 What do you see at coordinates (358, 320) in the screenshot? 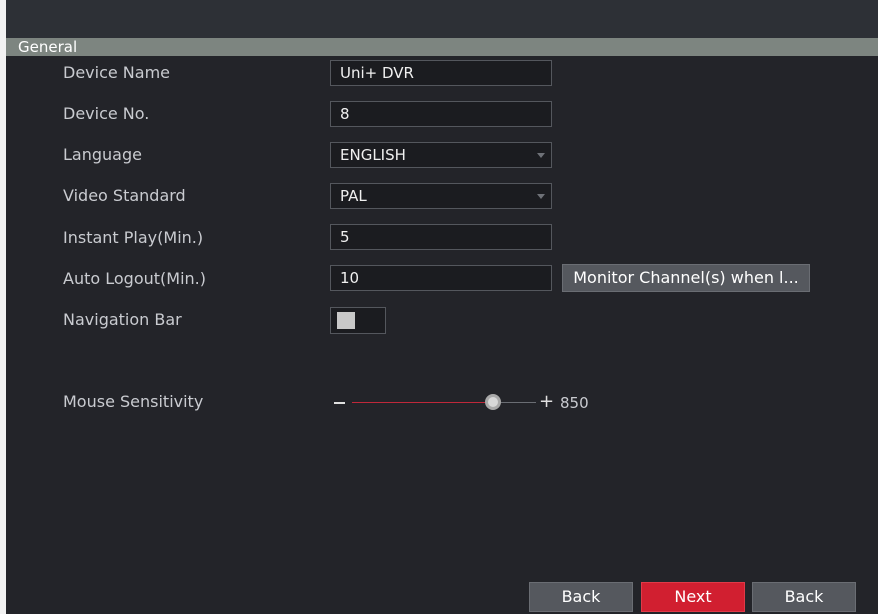
I see `navigation-bar-toggle` at bounding box center [358, 320].